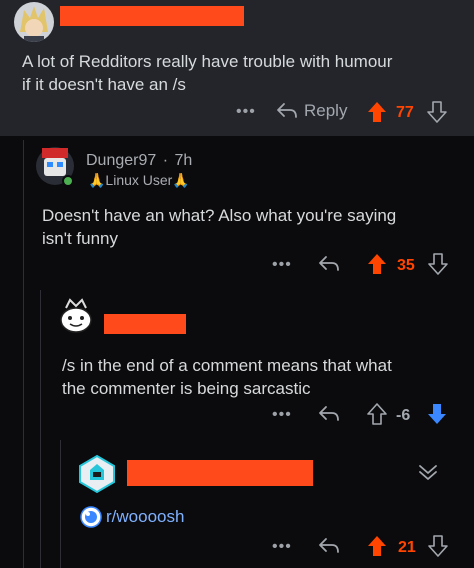  What do you see at coordinates (326, 110) in the screenshot?
I see `reply-label: Reply` at bounding box center [326, 110].